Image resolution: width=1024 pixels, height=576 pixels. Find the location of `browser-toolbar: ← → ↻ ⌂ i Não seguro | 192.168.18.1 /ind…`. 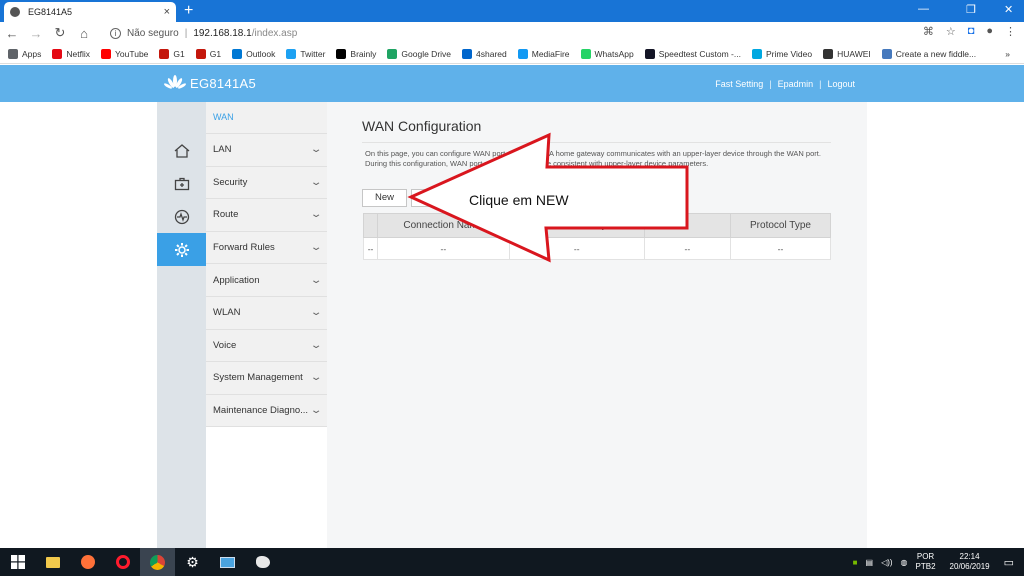

browser-toolbar: ← → ↻ ⌂ i Não seguro | 192.168.18.1 /ind… is located at coordinates (512, 33).